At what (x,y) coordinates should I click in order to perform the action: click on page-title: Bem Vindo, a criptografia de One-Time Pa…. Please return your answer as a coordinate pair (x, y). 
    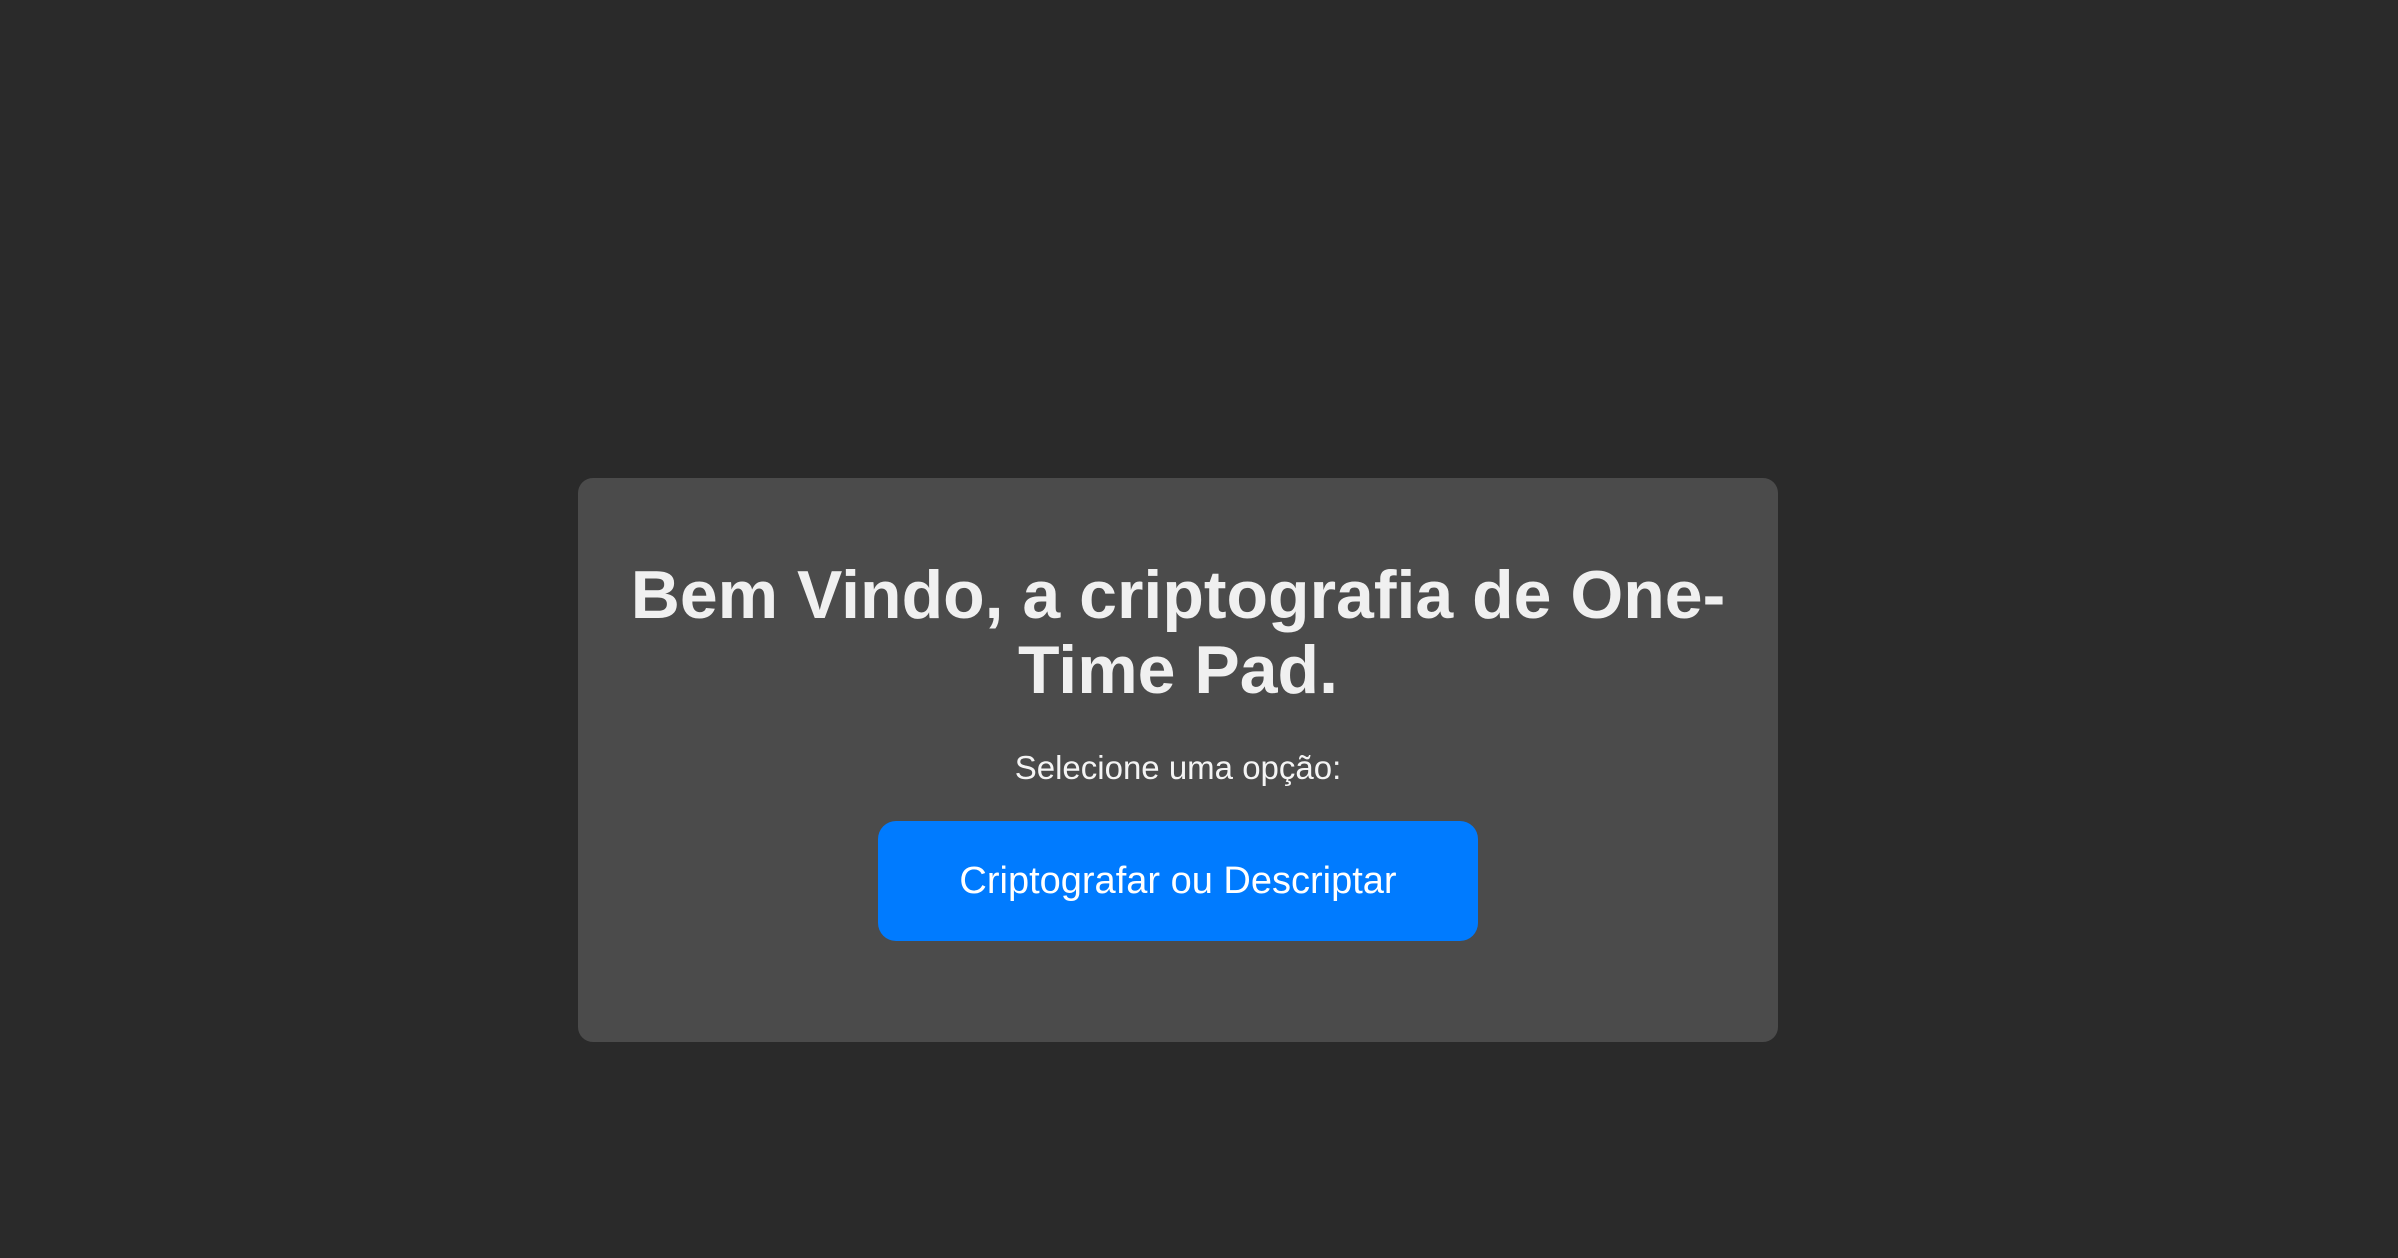
    Looking at the image, I should click on (1178, 632).